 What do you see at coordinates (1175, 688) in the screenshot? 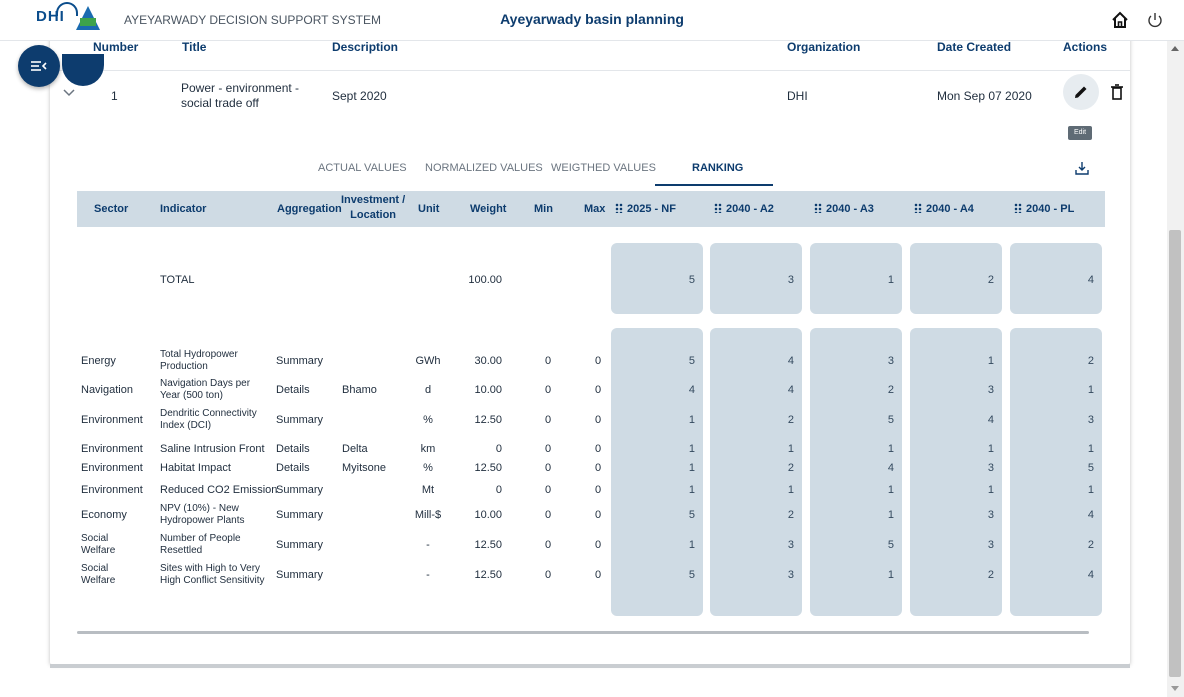
I see `scroll-down-arrow-icon` at bounding box center [1175, 688].